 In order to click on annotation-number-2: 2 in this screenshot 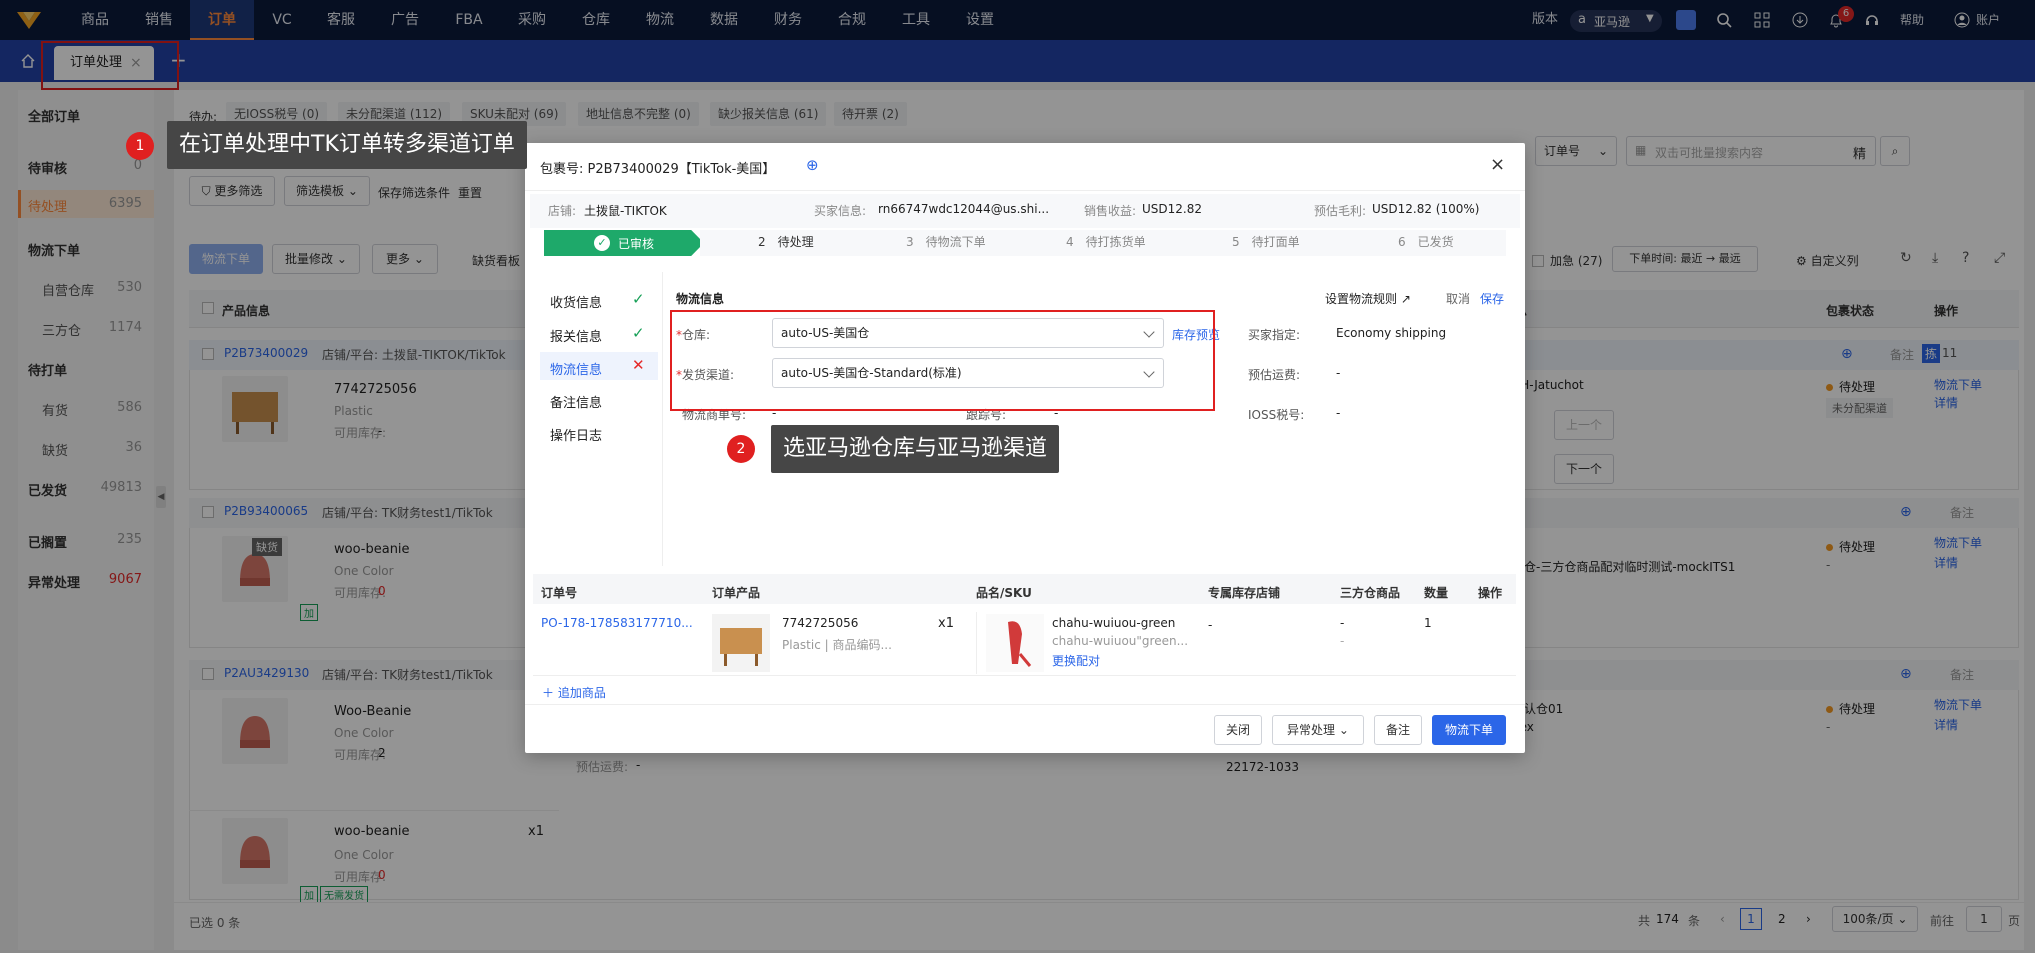, I will do `click(741, 449)`.